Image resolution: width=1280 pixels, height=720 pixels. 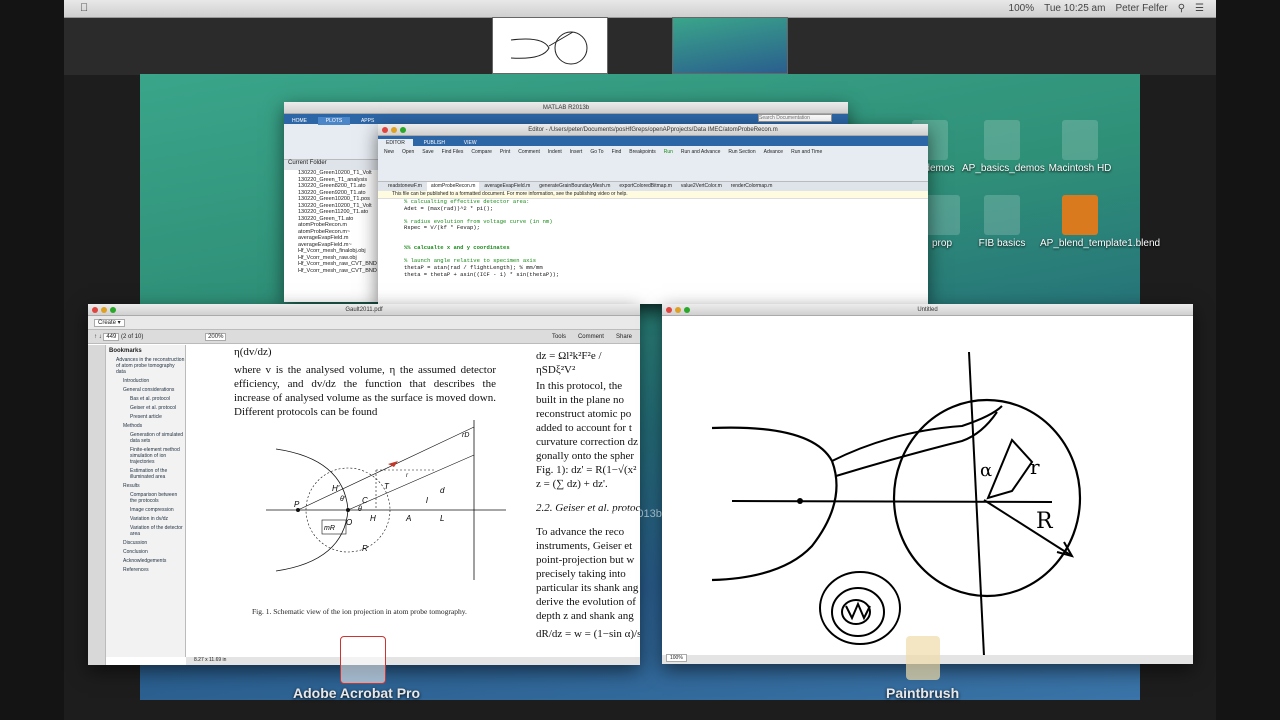 I want to click on fig-label: d, so click(x=442, y=490).